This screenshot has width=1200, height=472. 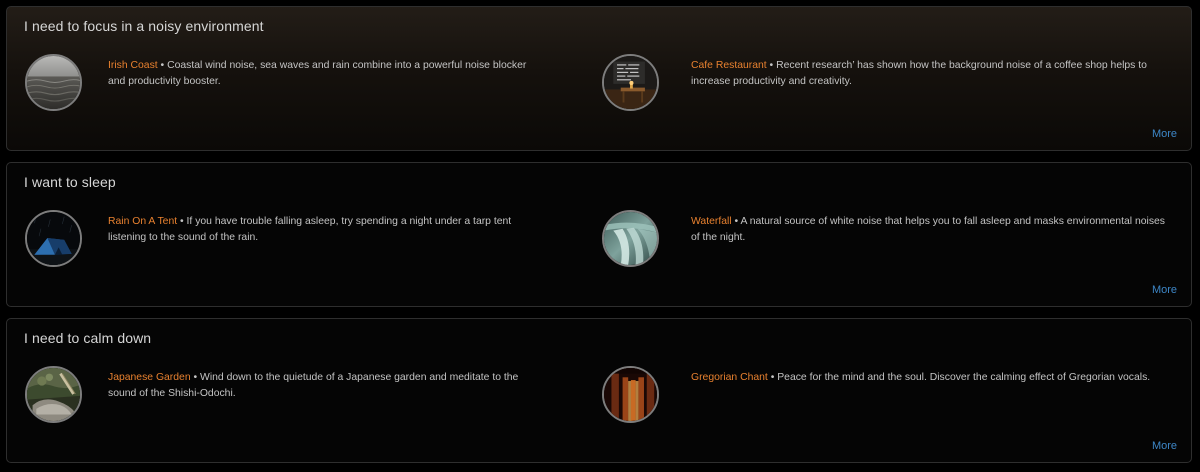 What do you see at coordinates (70, 182) in the screenshot?
I see `section-title: I want to sleep` at bounding box center [70, 182].